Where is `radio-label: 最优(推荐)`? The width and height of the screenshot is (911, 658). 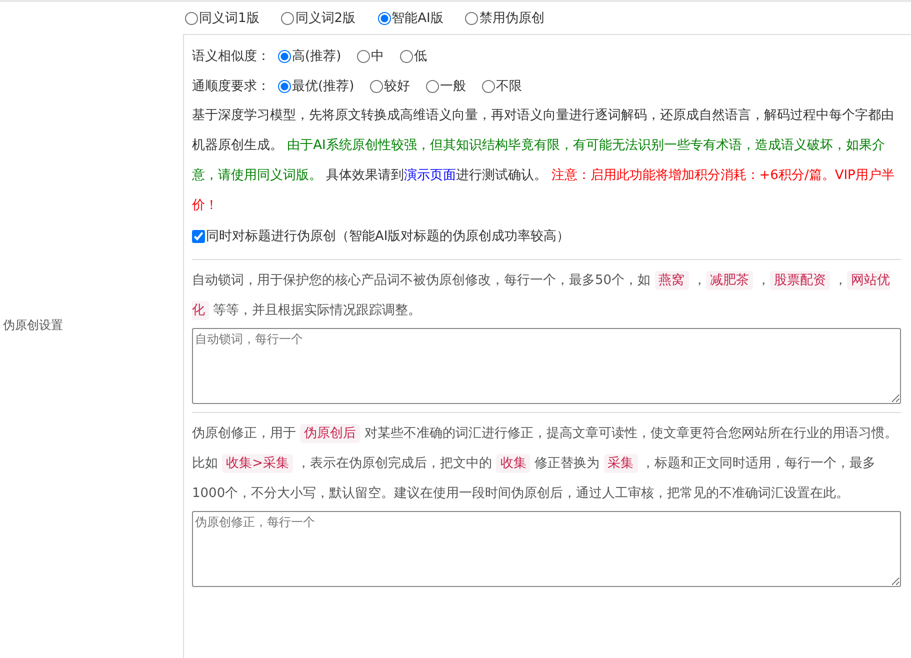 radio-label: 最优(推荐) is located at coordinates (323, 86).